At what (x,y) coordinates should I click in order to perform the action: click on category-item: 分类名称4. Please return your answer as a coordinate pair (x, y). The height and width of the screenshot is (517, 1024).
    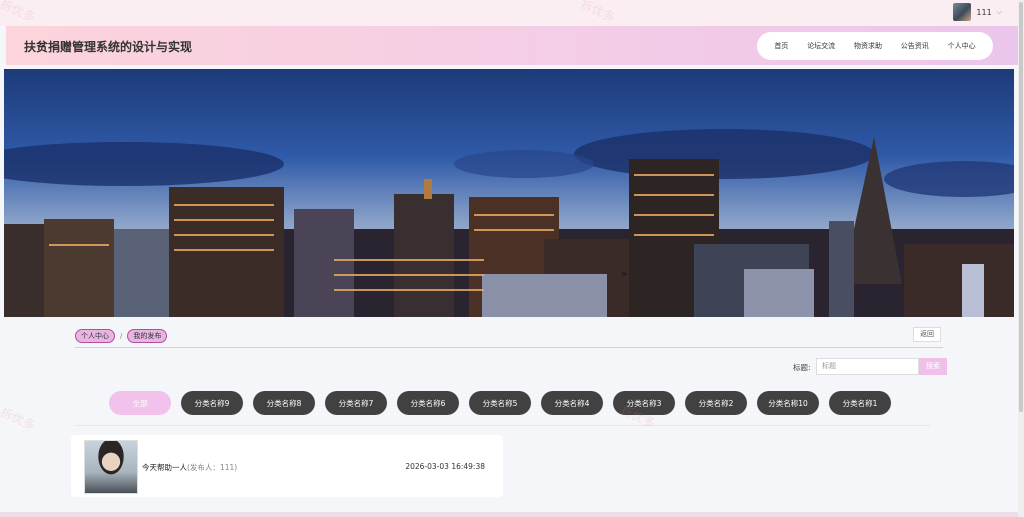
    Looking at the image, I should click on (572, 403).